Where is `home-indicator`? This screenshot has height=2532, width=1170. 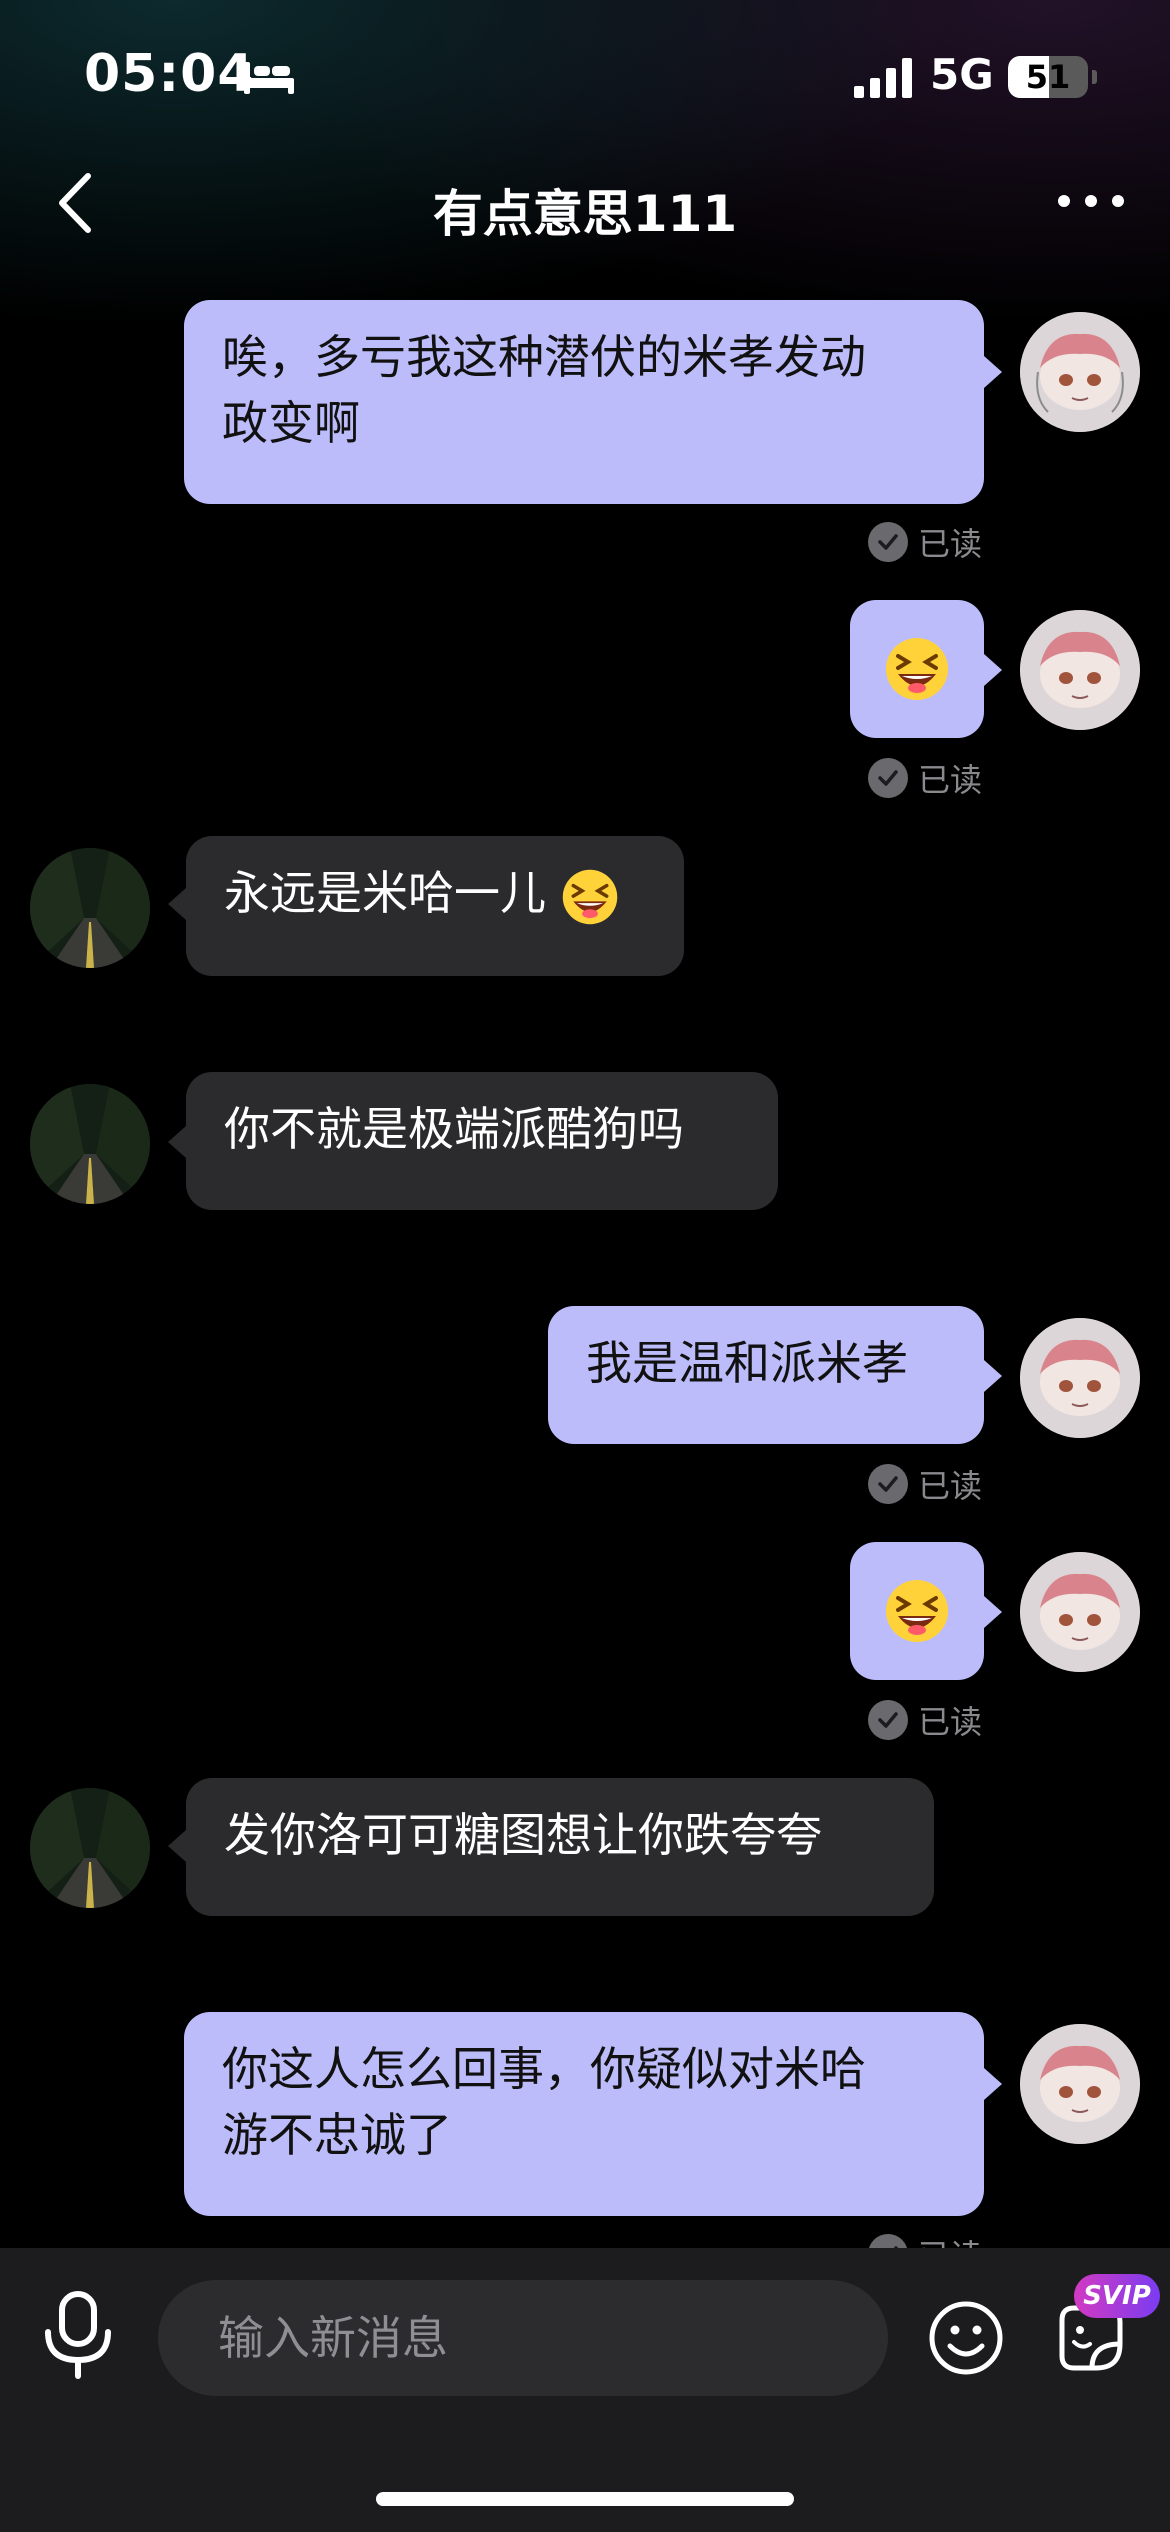 home-indicator is located at coordinates (585, 2499).